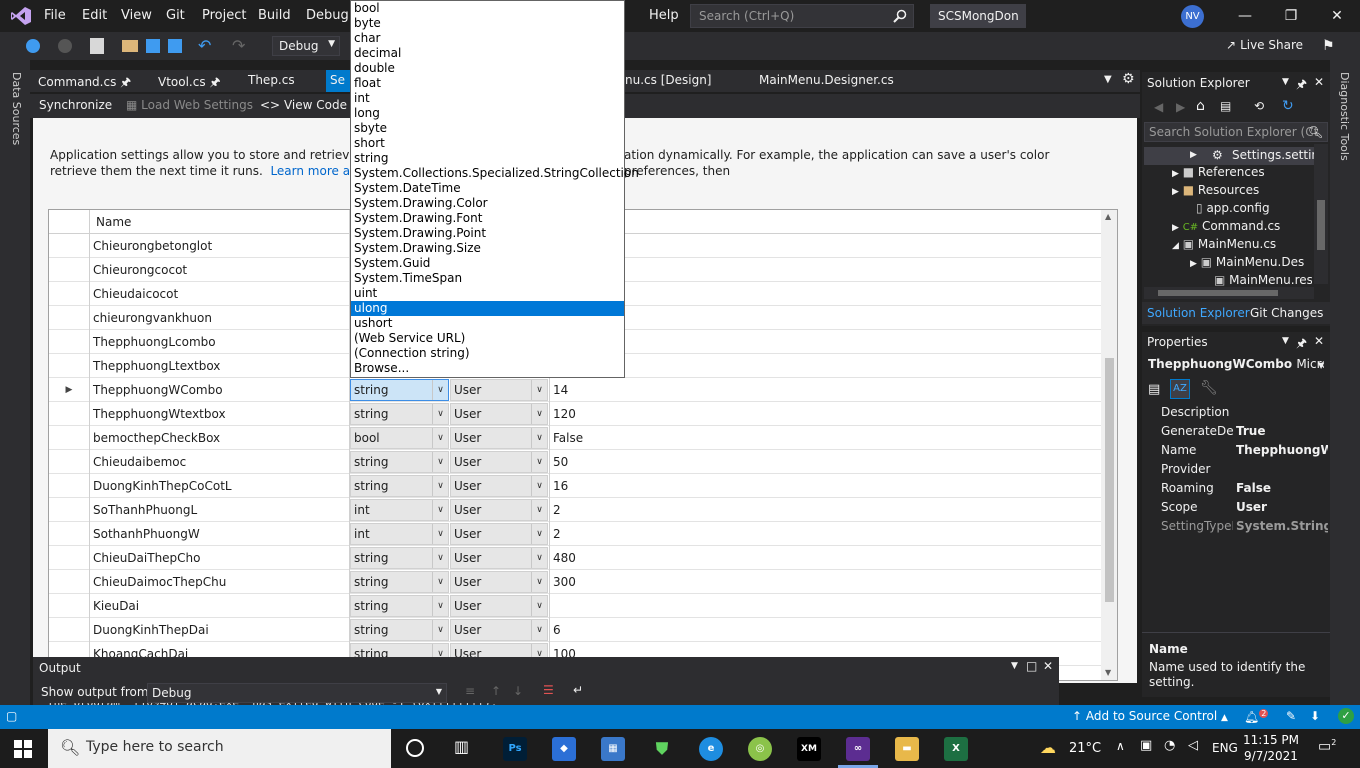 The height and width of the screenshot is (768, 1360). What do you see at coordinates (303, 105) in the screenshot?
I see `view-code-button: <> View Code` at bounding box center [303, 105].